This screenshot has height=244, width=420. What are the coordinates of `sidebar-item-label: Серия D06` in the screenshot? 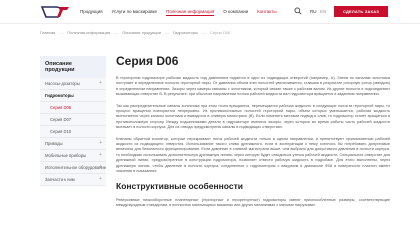 It's located at (61, 107).